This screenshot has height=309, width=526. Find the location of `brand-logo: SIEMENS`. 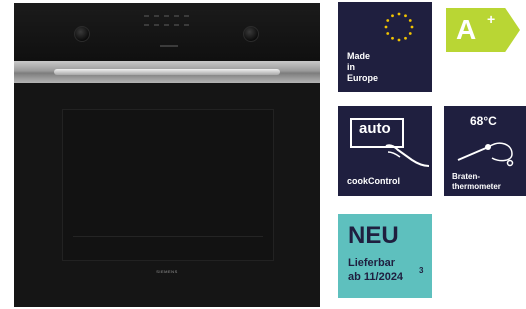

brand-logo: SIEMENS is located at coordinates (167, 271).